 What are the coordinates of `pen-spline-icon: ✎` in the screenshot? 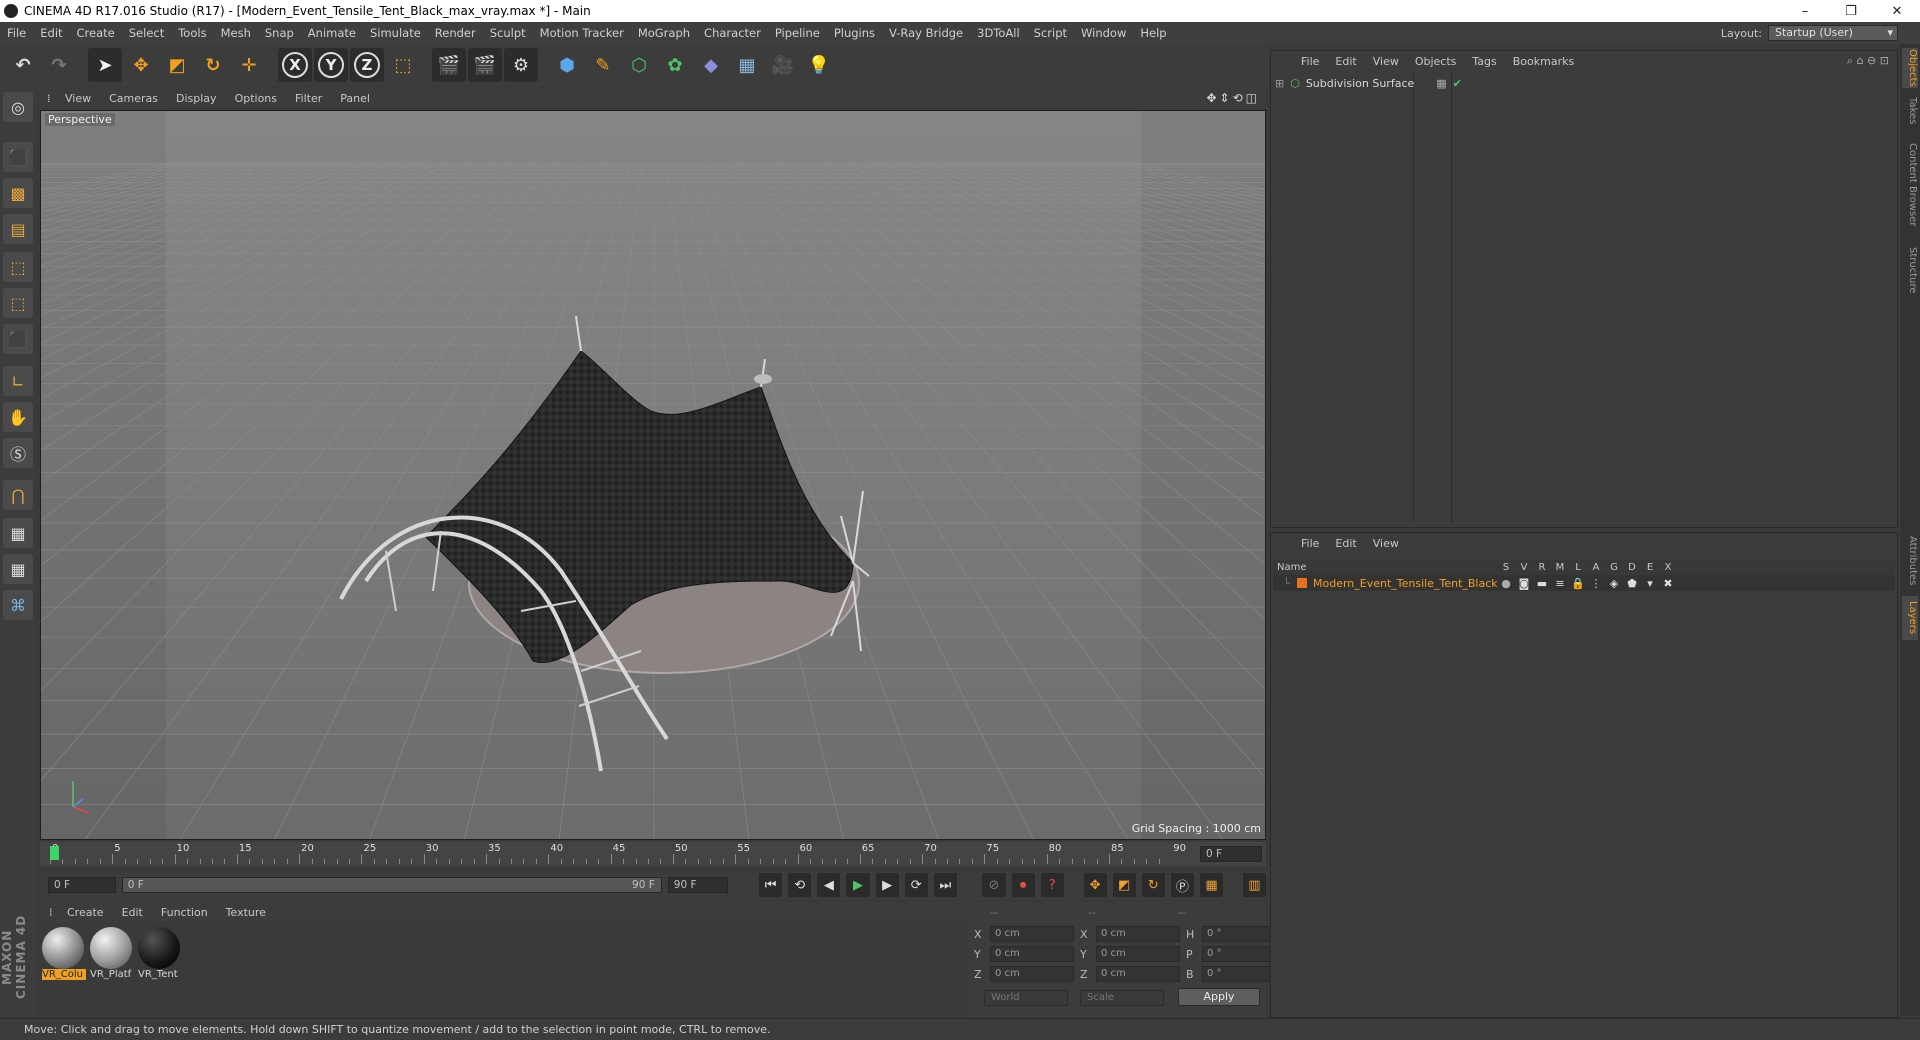 It's located at (603, 65).